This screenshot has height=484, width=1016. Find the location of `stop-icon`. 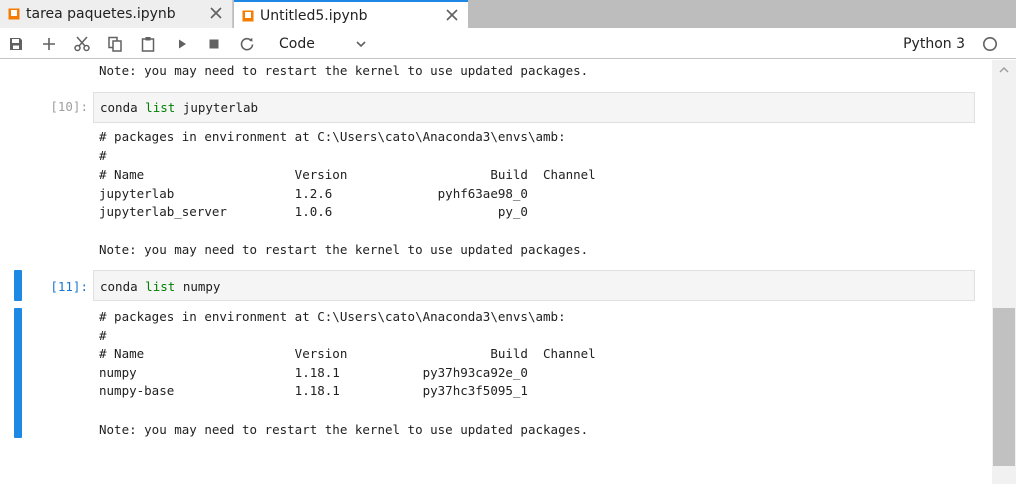

stop-icon is located at coordinates (214, 44).